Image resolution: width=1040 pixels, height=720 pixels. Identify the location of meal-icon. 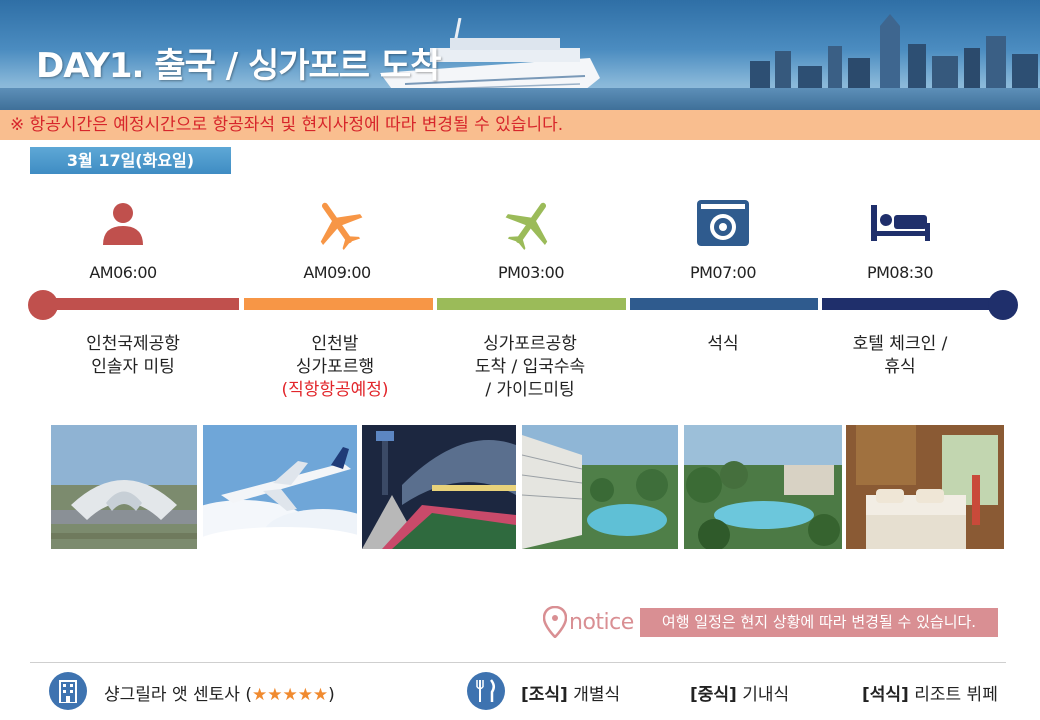
(486, 691).